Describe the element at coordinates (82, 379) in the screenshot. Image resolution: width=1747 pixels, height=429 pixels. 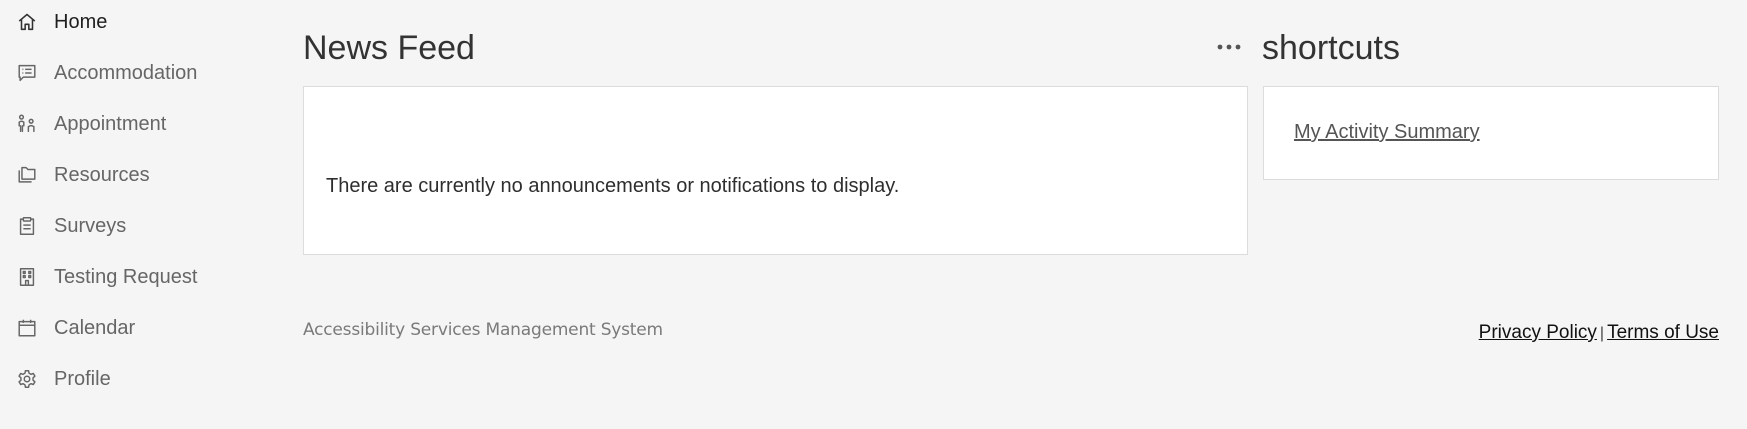
I see `sidebar-item-label: Profile` at that location.